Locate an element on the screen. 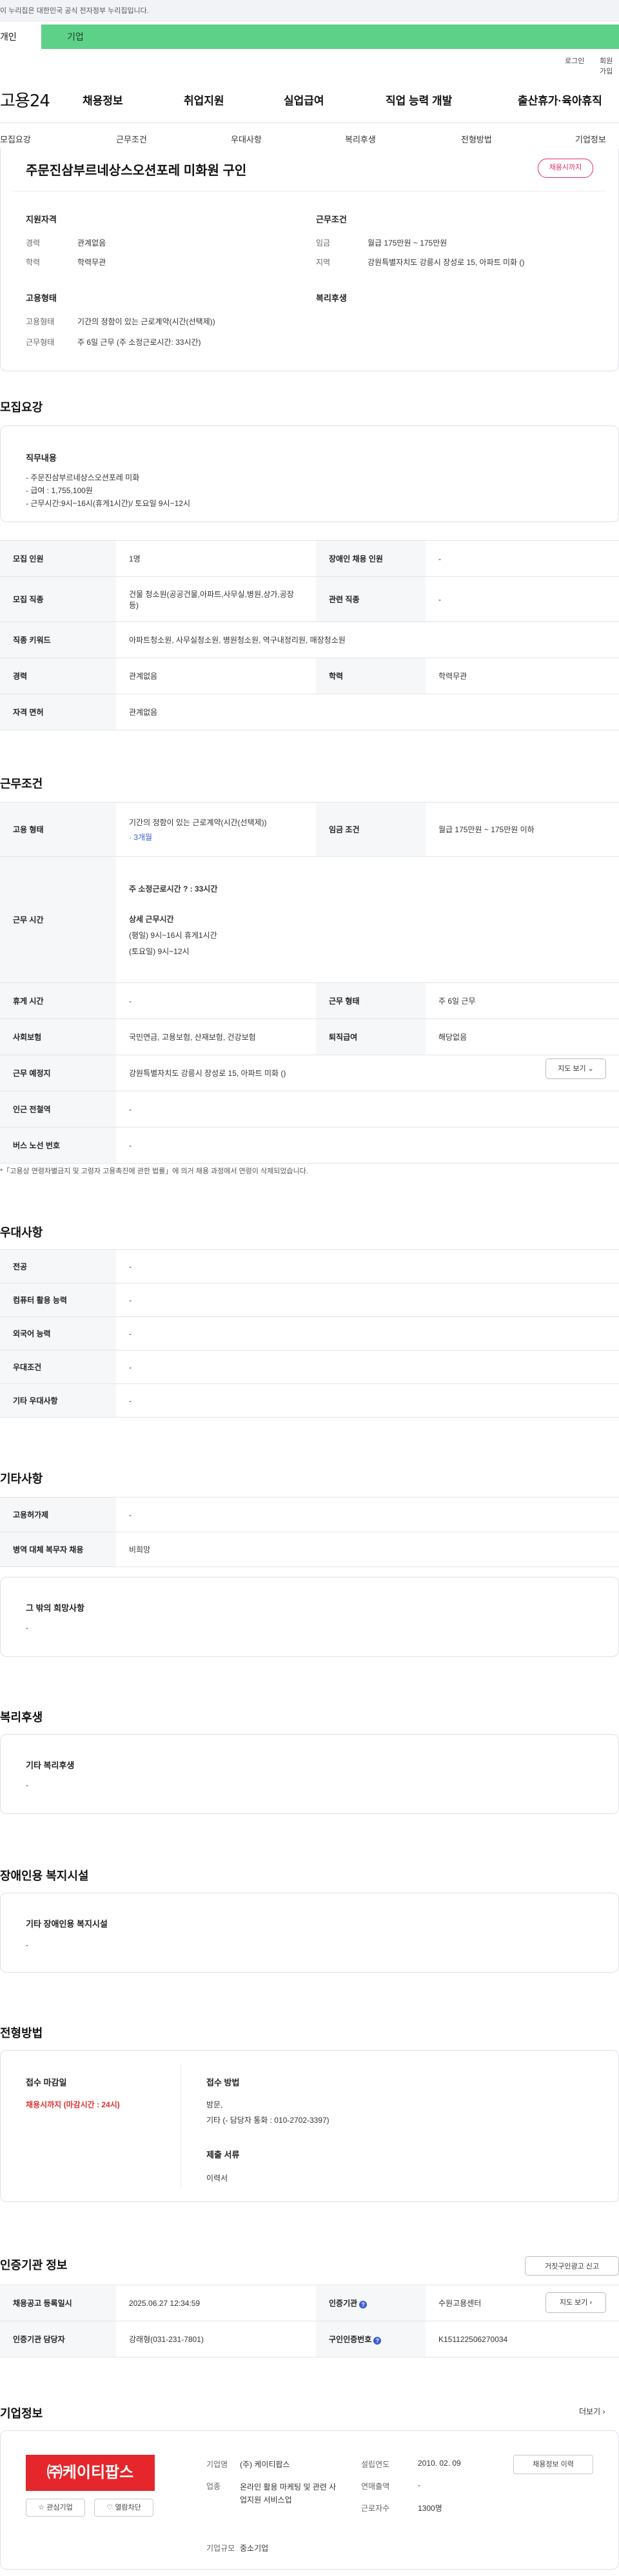  company-logo: ㈜케이티팝스 is located at coordinates (90, 2473).